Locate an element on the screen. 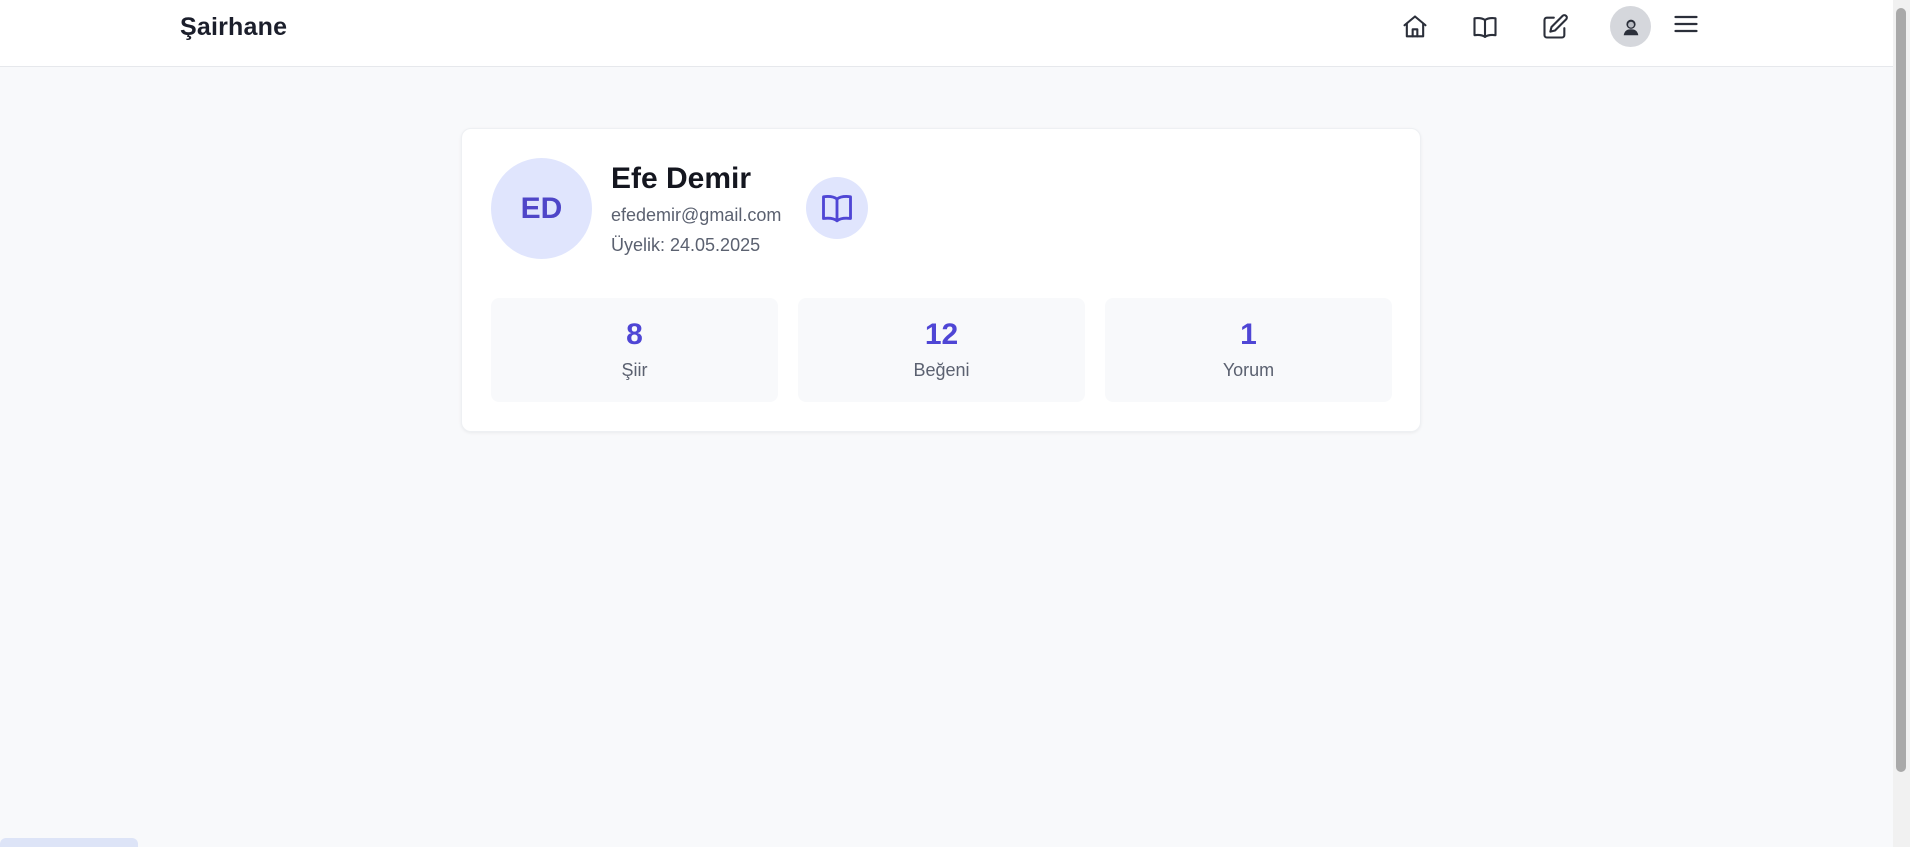  menu-icon is located at coordinates (1686, 24).